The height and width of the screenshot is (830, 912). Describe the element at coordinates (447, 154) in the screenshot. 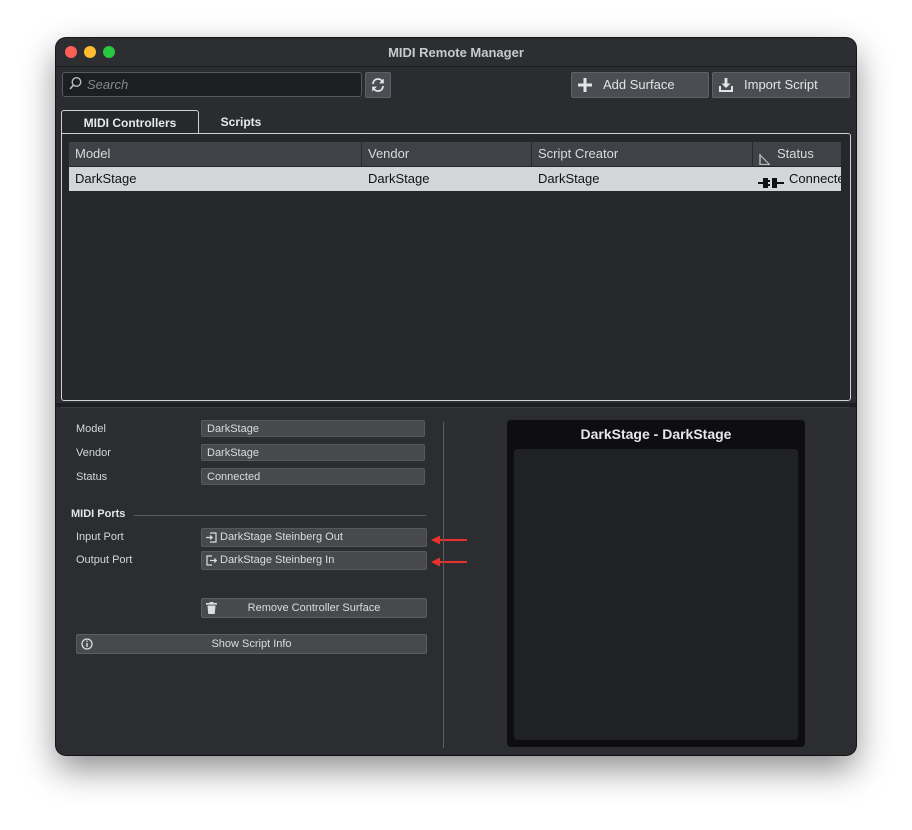

I see `column-header-vendor: Vendor` at that location.